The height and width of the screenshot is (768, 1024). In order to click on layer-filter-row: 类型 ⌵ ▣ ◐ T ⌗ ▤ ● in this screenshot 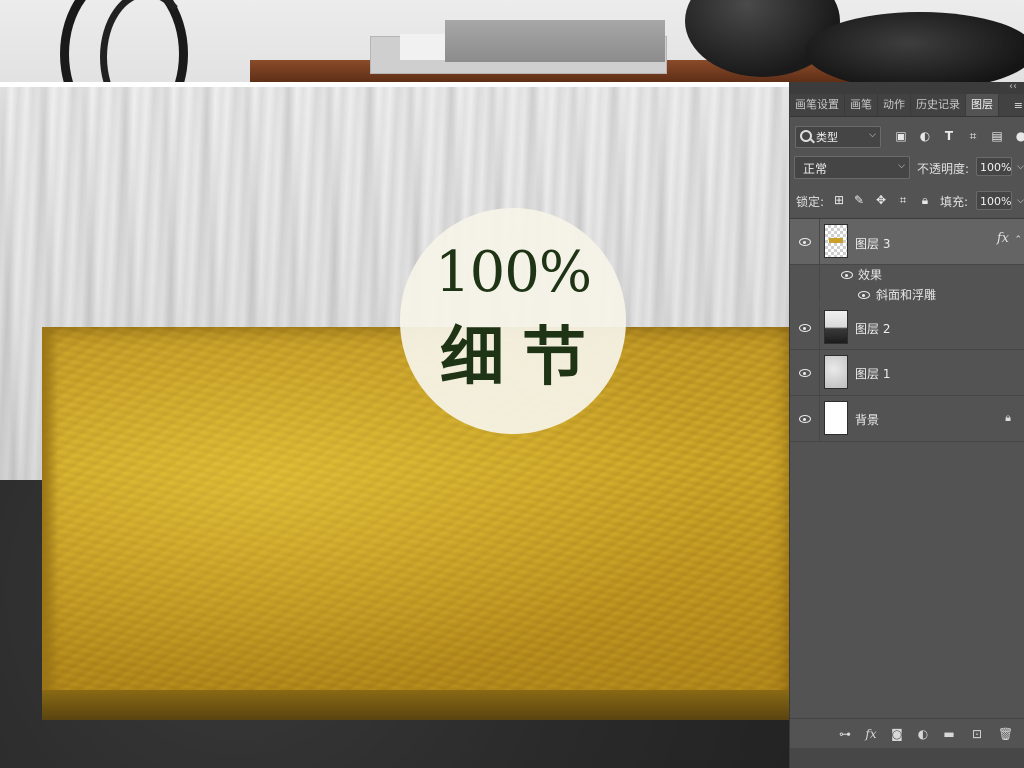, I will do `click(907, 136)`.